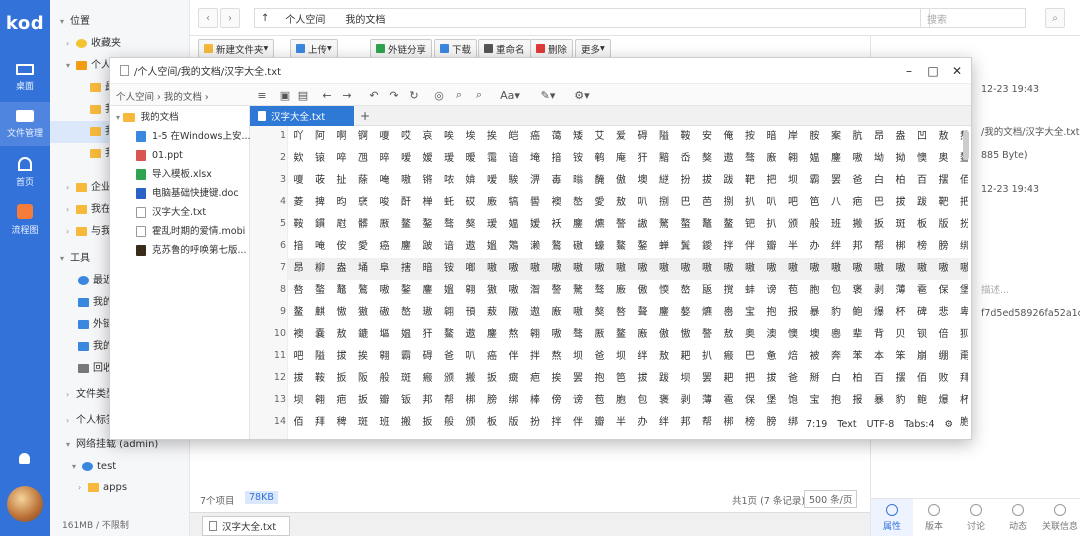  What do you see at coordinates (406, 334) in the screenshot?
I see `text-char: 媪` at bounding box center [406, 334].